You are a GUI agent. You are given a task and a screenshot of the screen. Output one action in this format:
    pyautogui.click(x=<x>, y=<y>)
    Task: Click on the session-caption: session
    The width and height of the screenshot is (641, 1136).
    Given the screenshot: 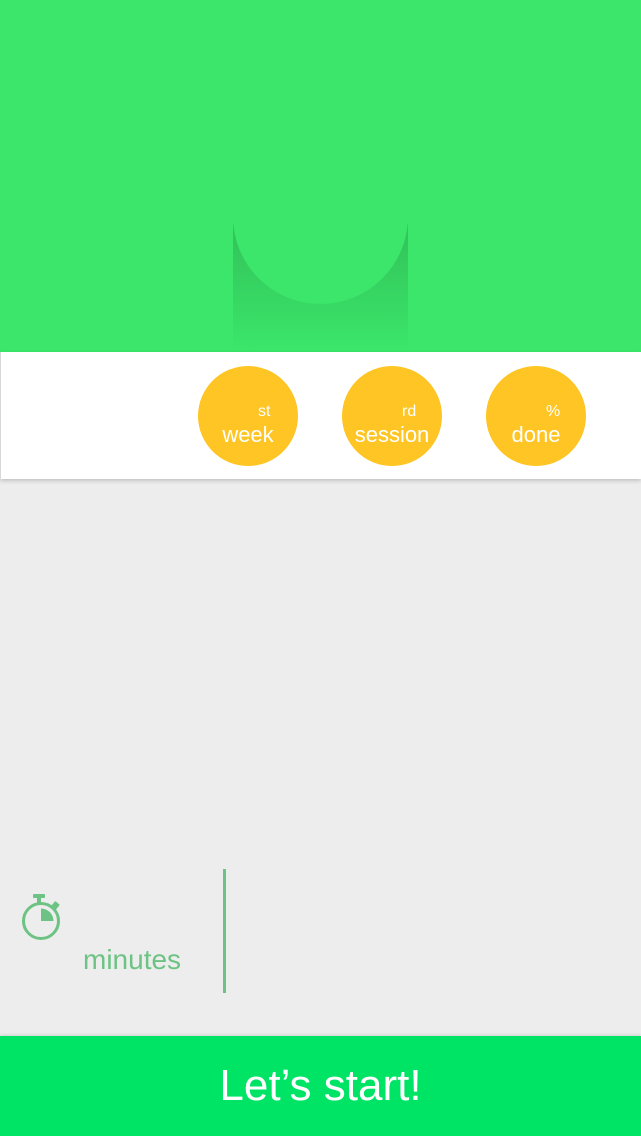 What is the action you would take?
    pyautogui.click(x=392, y=434)
    